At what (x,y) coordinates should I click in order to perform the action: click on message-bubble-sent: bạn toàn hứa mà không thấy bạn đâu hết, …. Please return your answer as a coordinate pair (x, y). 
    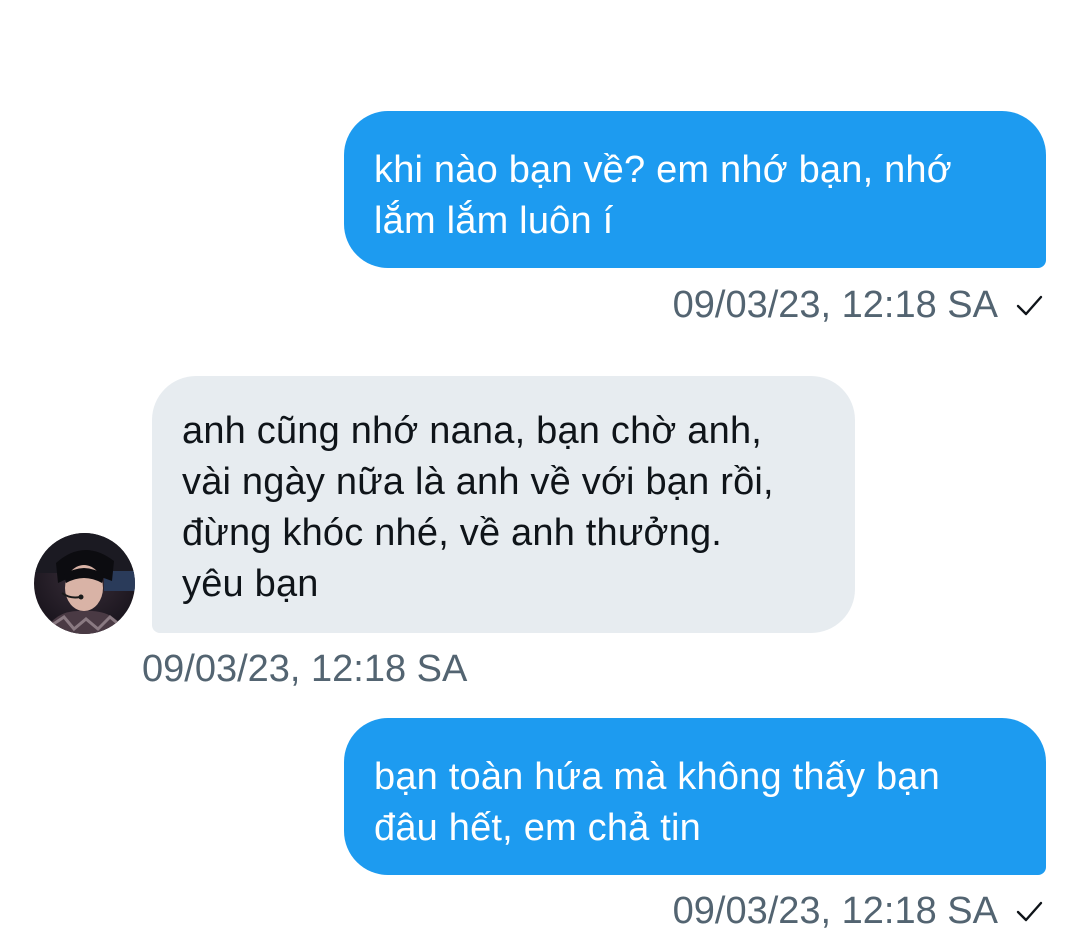
    Looking at the image, I should click on (695, 796).